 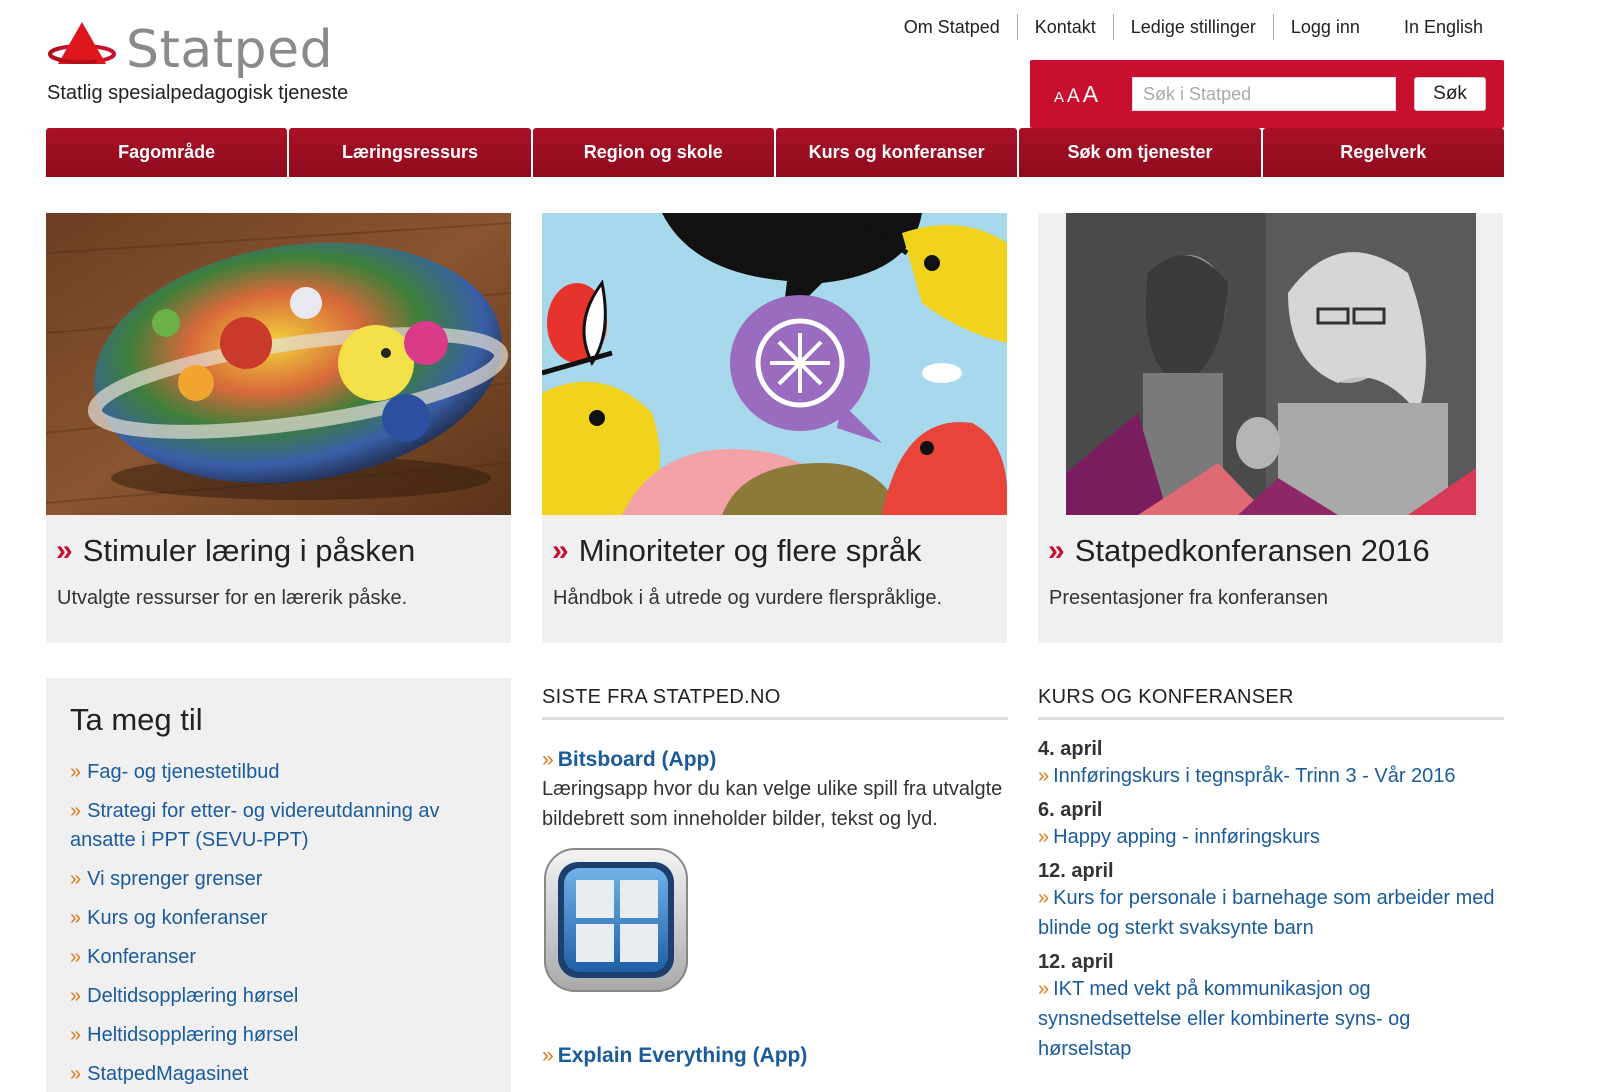 What do you see at coordinates (1438, 27) in the screenshot?
I see `topnav-in-english: In English` at bounding box center [1438, 27].